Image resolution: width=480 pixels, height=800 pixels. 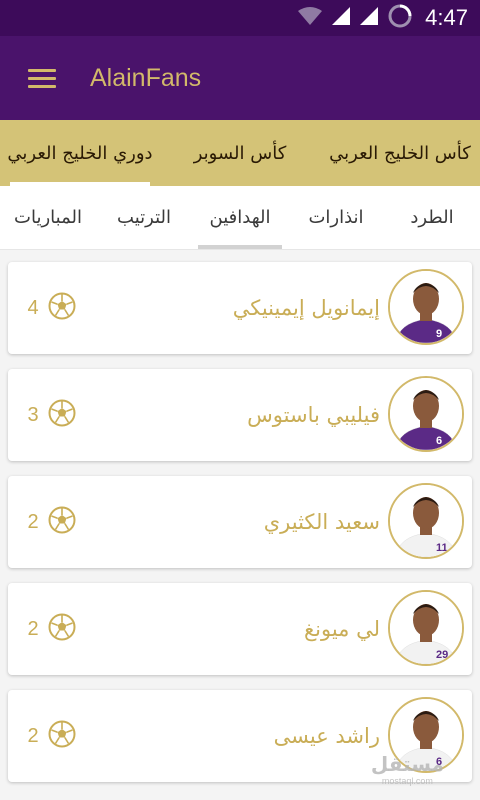 I want to click on player-avatar: 9, so click(x=426, y=307).